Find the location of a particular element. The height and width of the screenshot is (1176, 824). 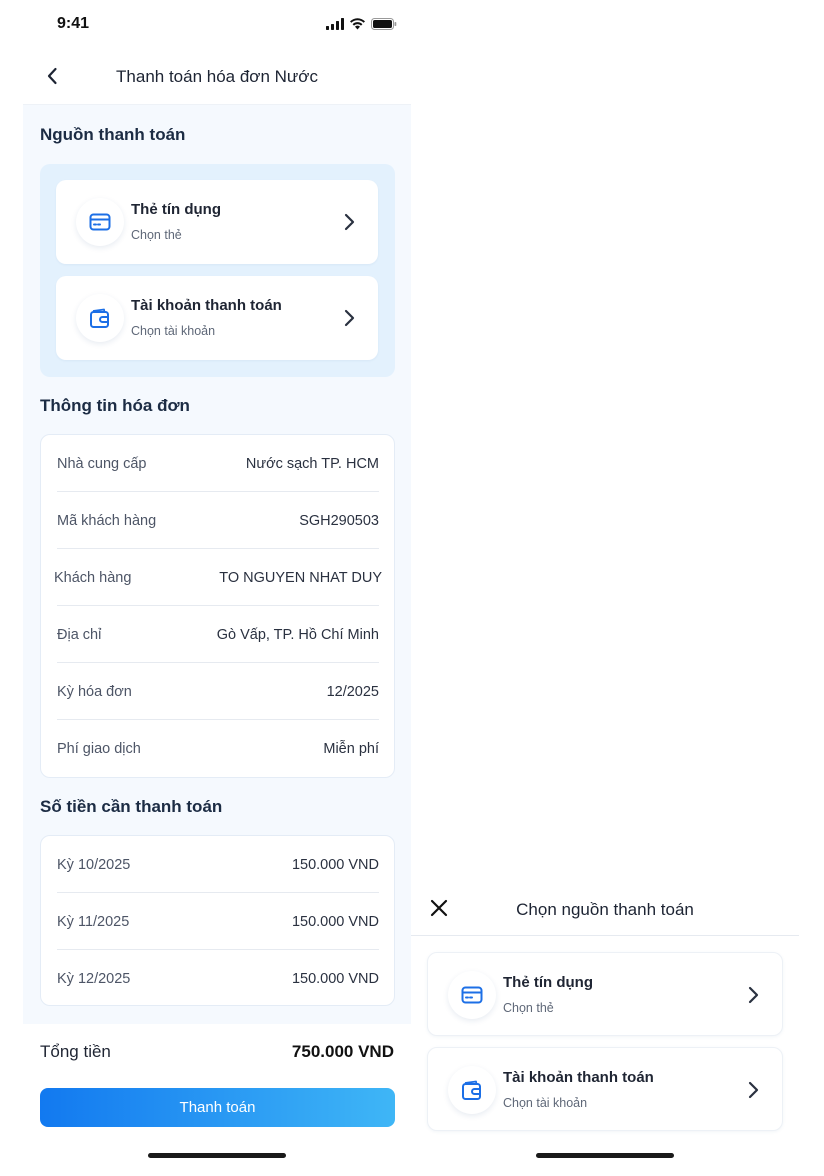

sheet-header: Chọn nguồn thanh toán is located at coordinates (605, 908).